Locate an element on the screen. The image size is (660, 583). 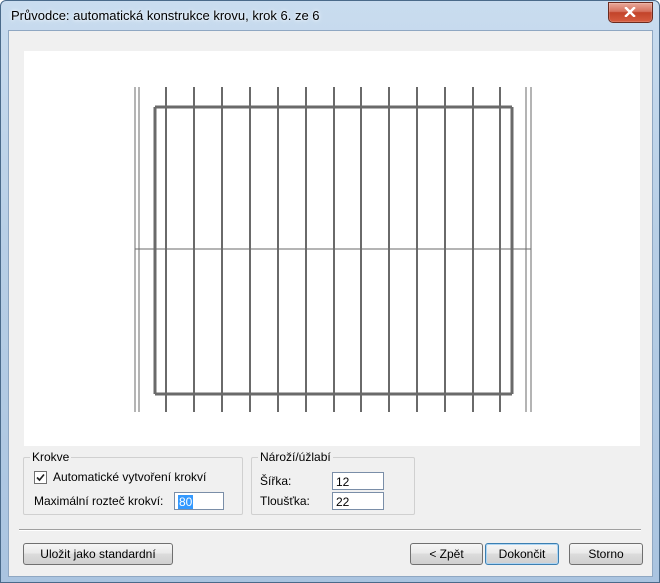
save-default-button: Uložit jako standardní is located at coordinates (98, 554).